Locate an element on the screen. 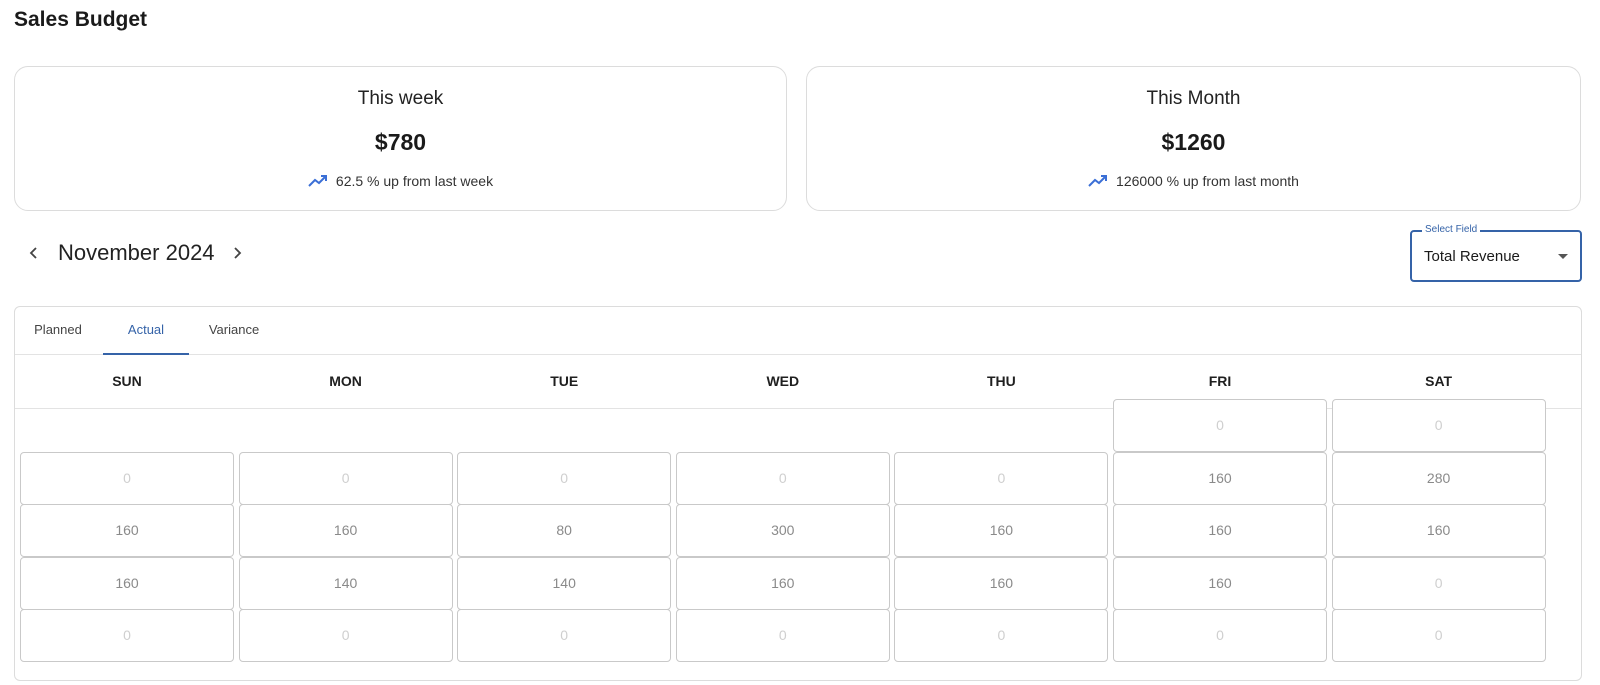 The image size is (1600, 685). tab-bar: Planned Actual Variance is located at coordinates (798, 331).